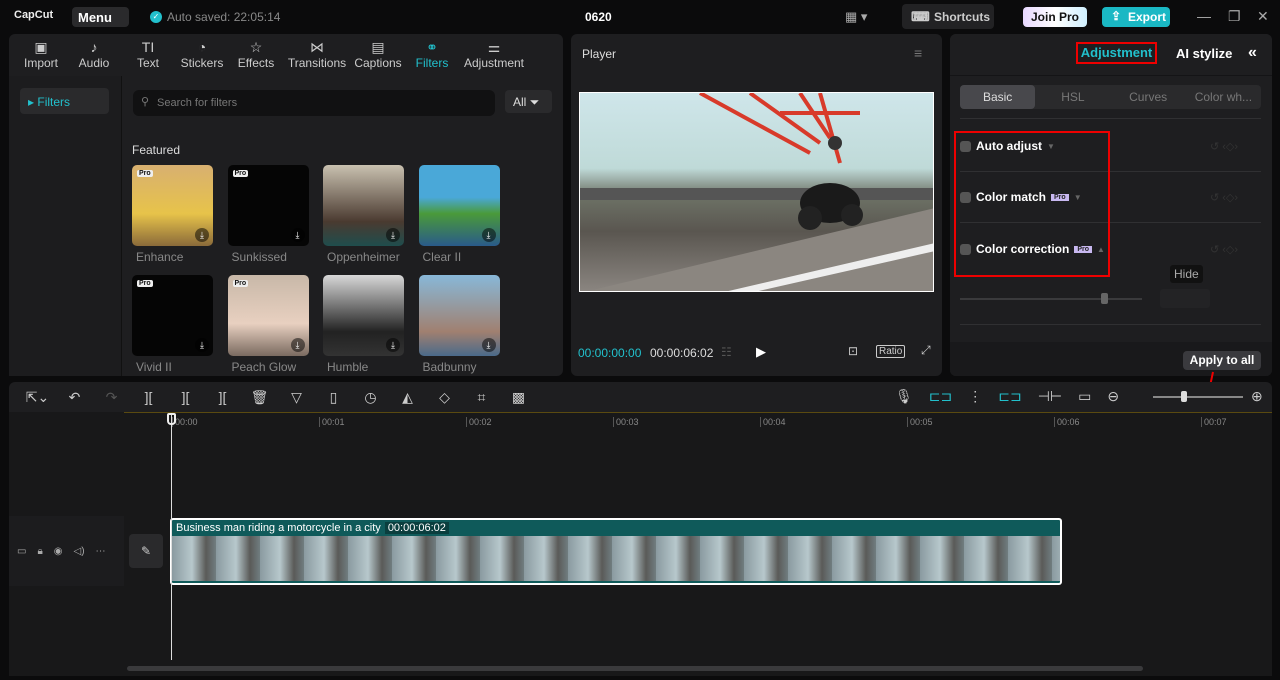 This screenshot has width=1280, height=680. Describe the element at coordinates (481, 397) in the screenshot. I see `crop-icon: ⌗` at that location.